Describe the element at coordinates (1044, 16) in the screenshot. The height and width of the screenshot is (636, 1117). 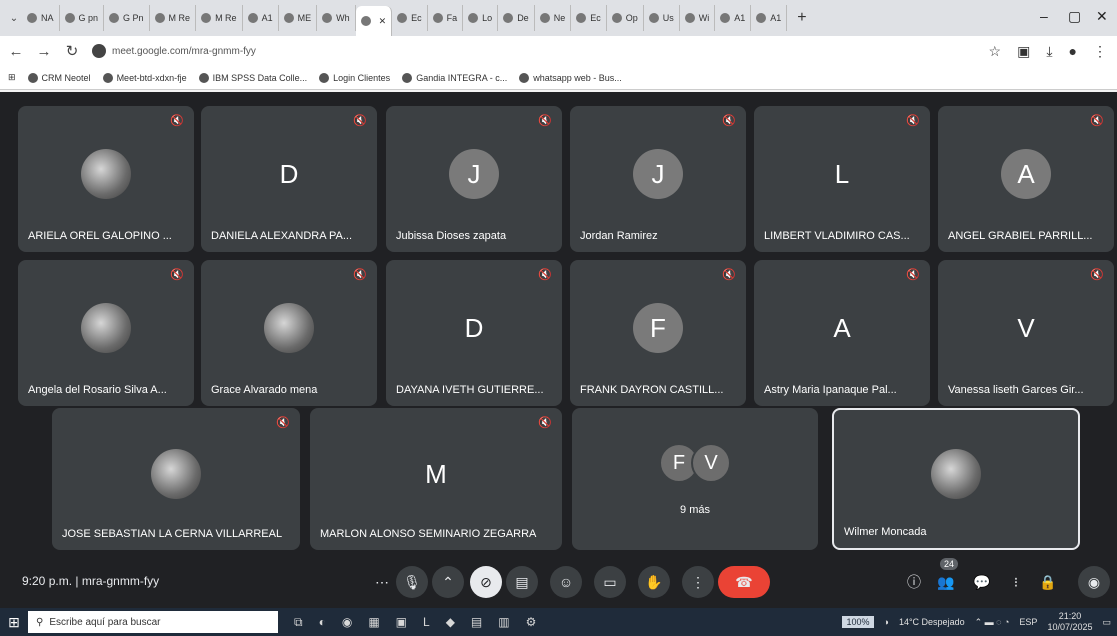
I see `minimize-icon: –` at that location.